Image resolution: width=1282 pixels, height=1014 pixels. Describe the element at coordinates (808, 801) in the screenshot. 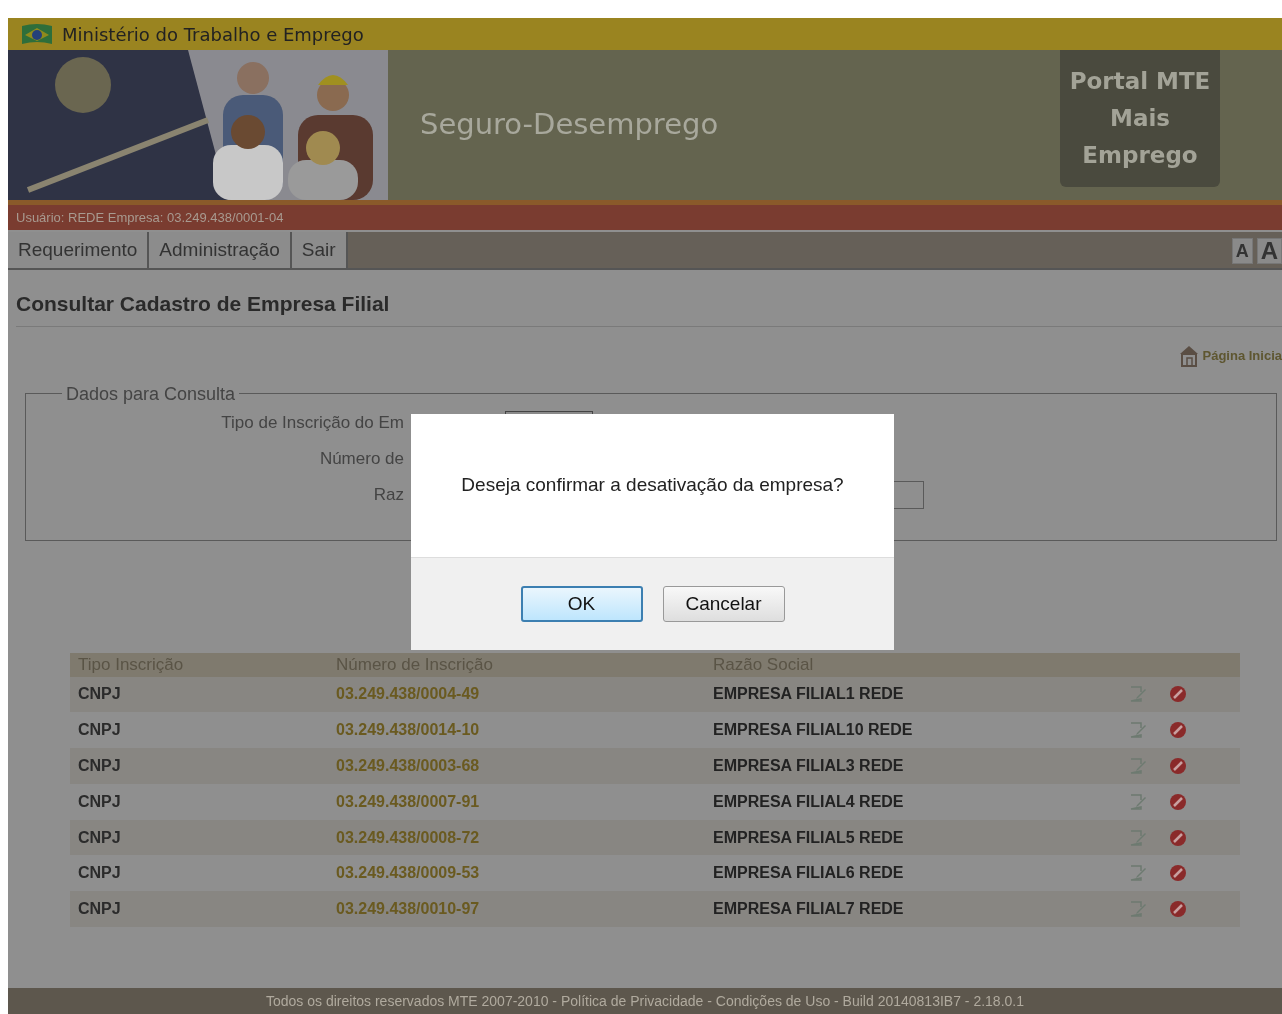

I see `table-cell: EMPRESA FILIAL4 REDE` at that location.